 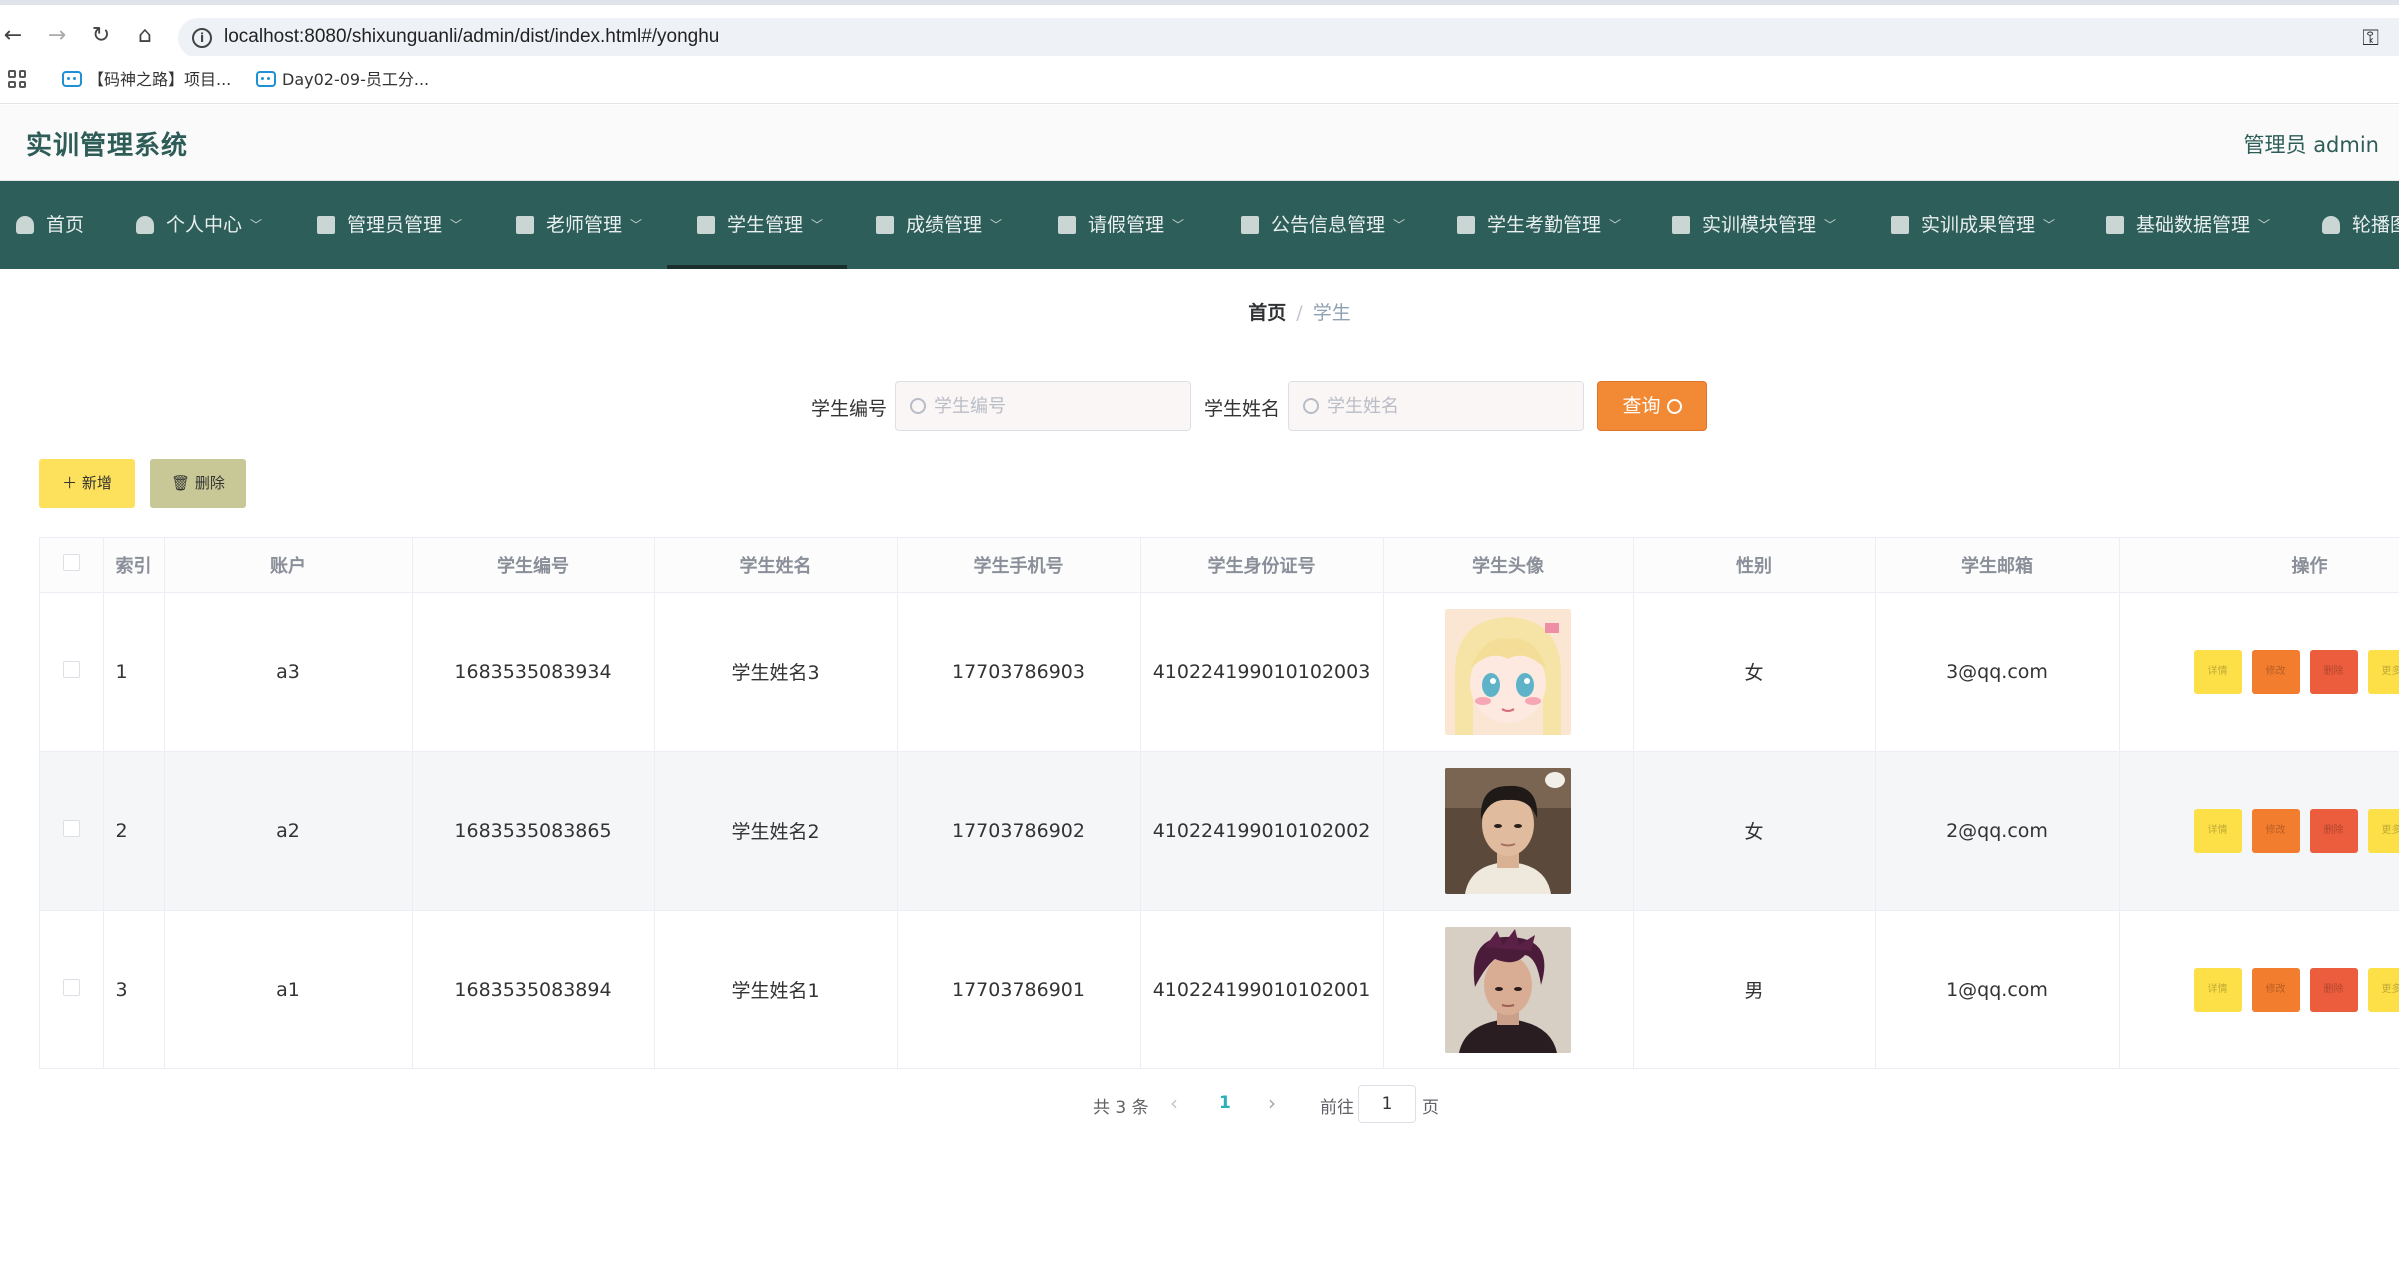 What do you see at coordinates (1126, 225) in the screenshot?
I see `menu-label: 请假管理` at bounding box center [1126, 225].